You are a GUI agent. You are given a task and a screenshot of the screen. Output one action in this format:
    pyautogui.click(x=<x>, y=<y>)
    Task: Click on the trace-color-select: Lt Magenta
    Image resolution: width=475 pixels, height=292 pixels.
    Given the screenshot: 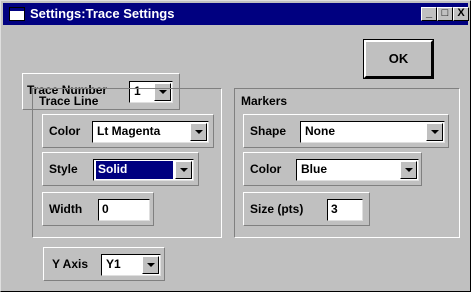 What is the action you would take?
    pyautogui.click(x=150, y=132)
    